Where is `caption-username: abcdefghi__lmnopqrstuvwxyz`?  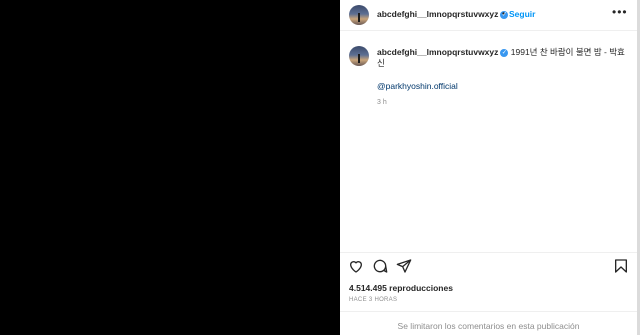 caption-username: abcdefghi__lmnopqrstuvwxyz is located at coordinates (437, 52).